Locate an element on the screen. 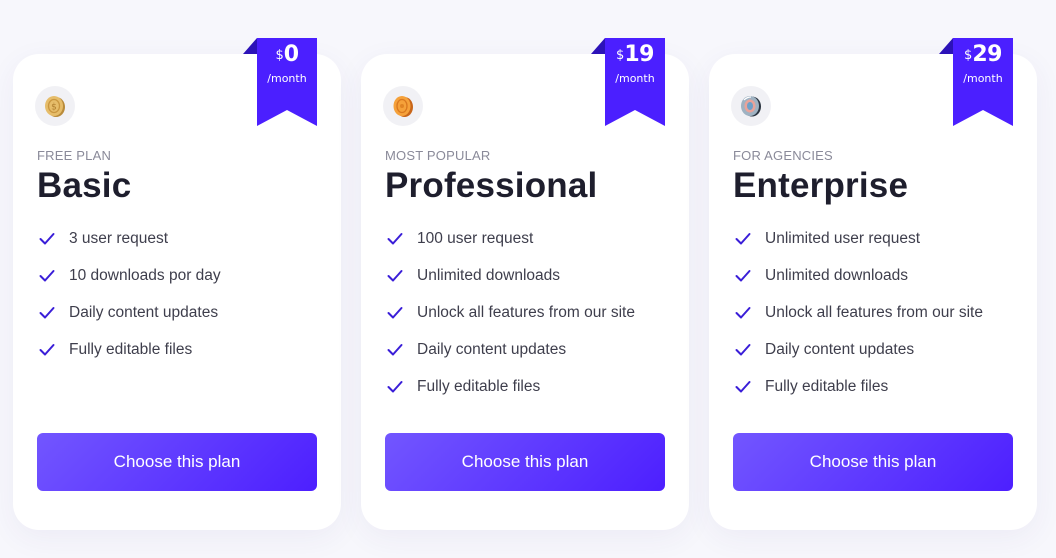  gold-coin-icon: $ is located at coordinates (55, 106).